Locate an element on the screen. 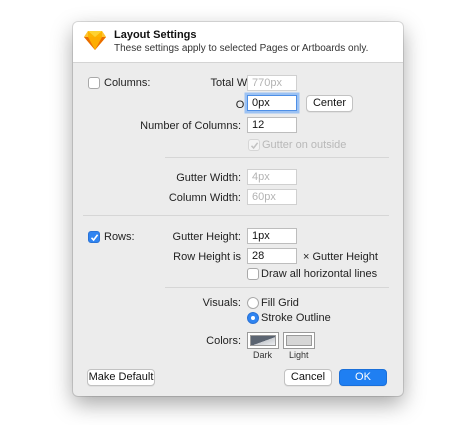 The height and width of the screenshot is (425, 474). dark-color-swatch is located at coordinates (263, 340).